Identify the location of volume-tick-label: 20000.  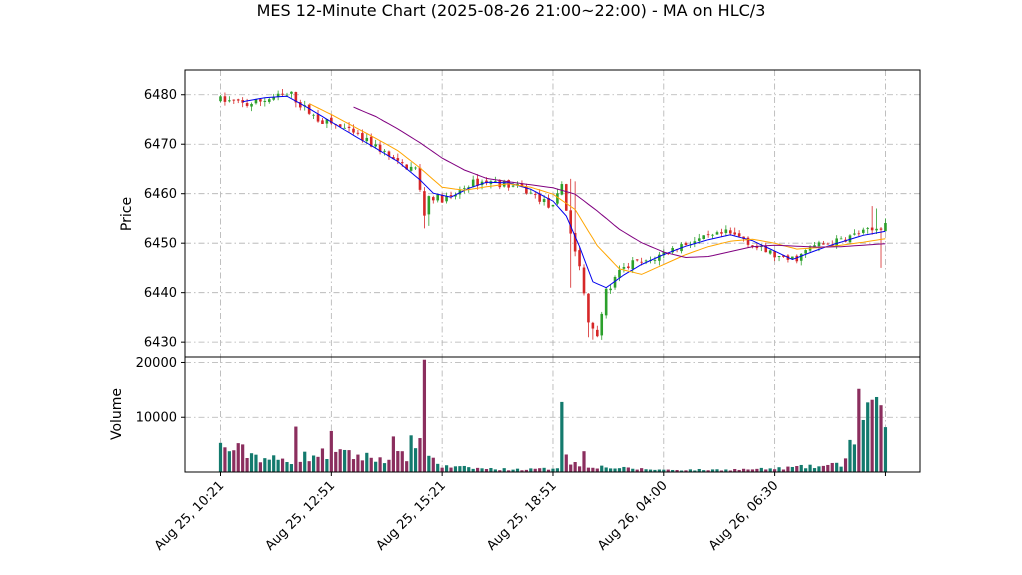
(156, 363).